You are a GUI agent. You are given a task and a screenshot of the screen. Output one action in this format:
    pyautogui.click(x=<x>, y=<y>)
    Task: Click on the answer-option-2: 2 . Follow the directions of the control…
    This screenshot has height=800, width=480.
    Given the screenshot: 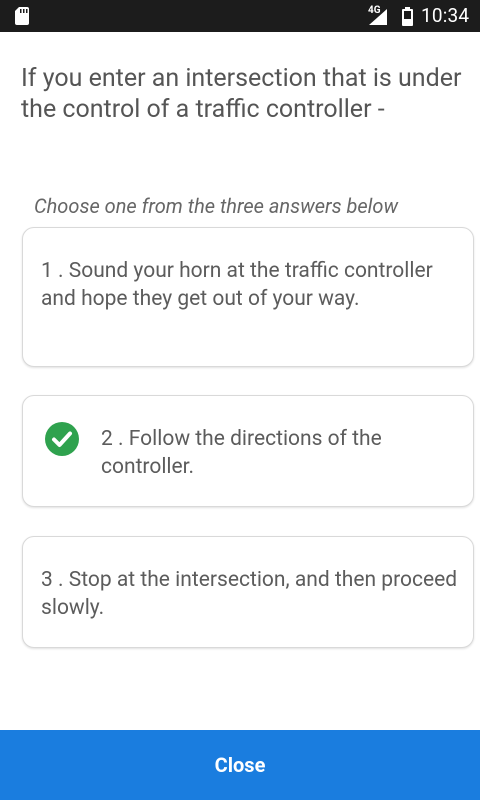 What is the action you would take?
    pyautogui.click(x=248, y=451)
    